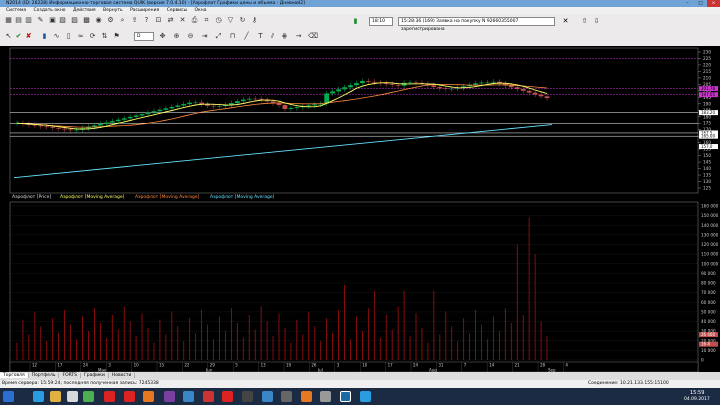 Image resolution: width=720 pixels, height=405 pixels. I want to click on fibonacci-icon: ⋕, so click(284, 36).